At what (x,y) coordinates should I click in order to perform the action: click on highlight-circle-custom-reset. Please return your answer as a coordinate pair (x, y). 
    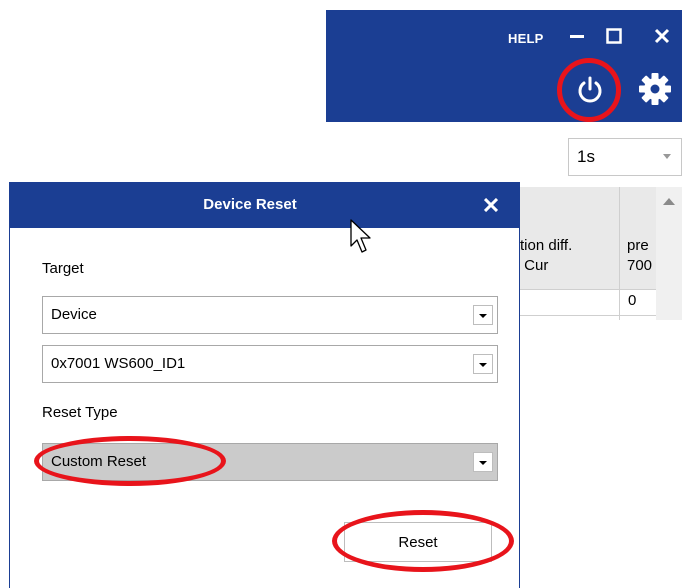
    Looking at the image, I should click on (130, 461).